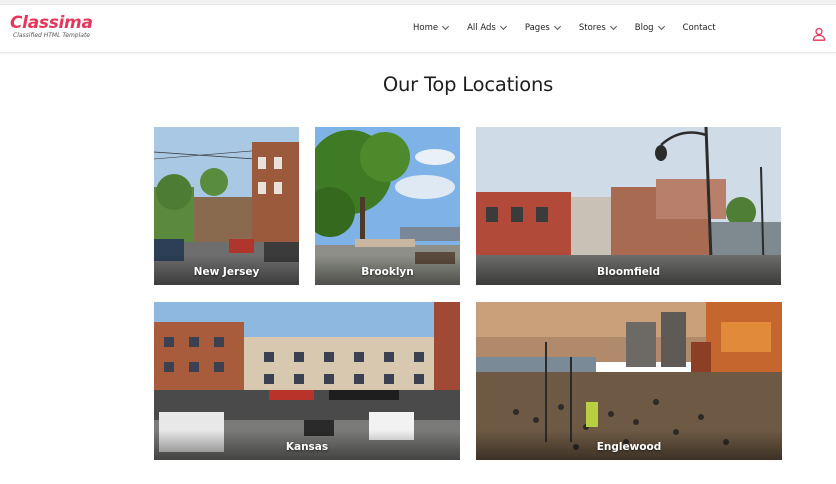 This screenshot has width=836, height=484. Describe the element at coordinates (481, 28) in the screenshot. I see `nav-label: All Ads` at that location.